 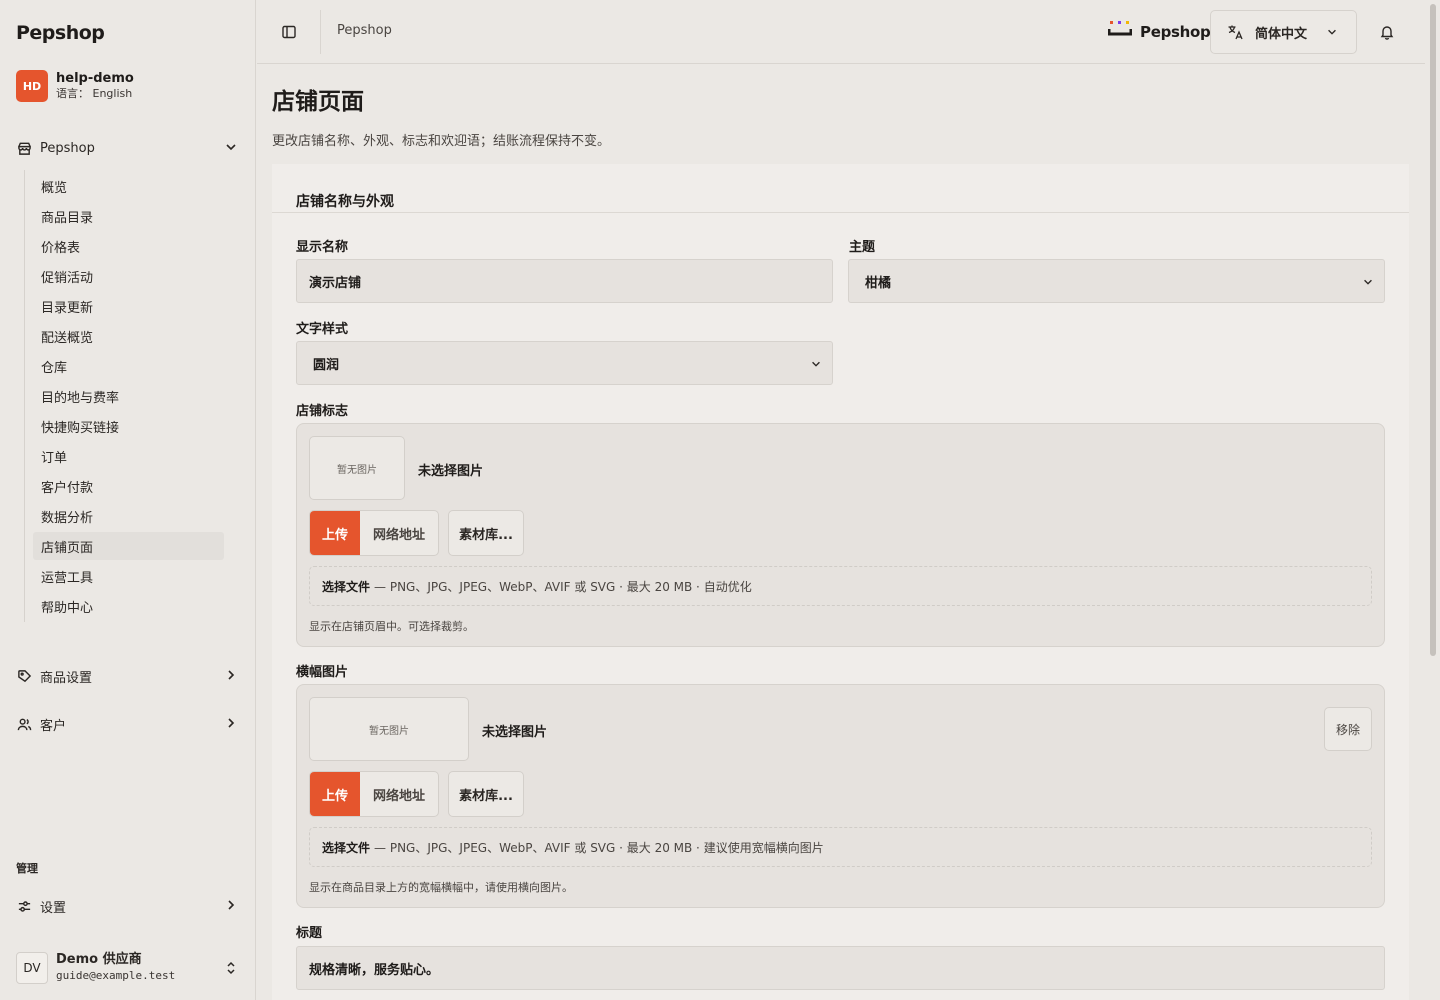 I want to click on user-email: guide@example.test, so click(x=116, y=975).